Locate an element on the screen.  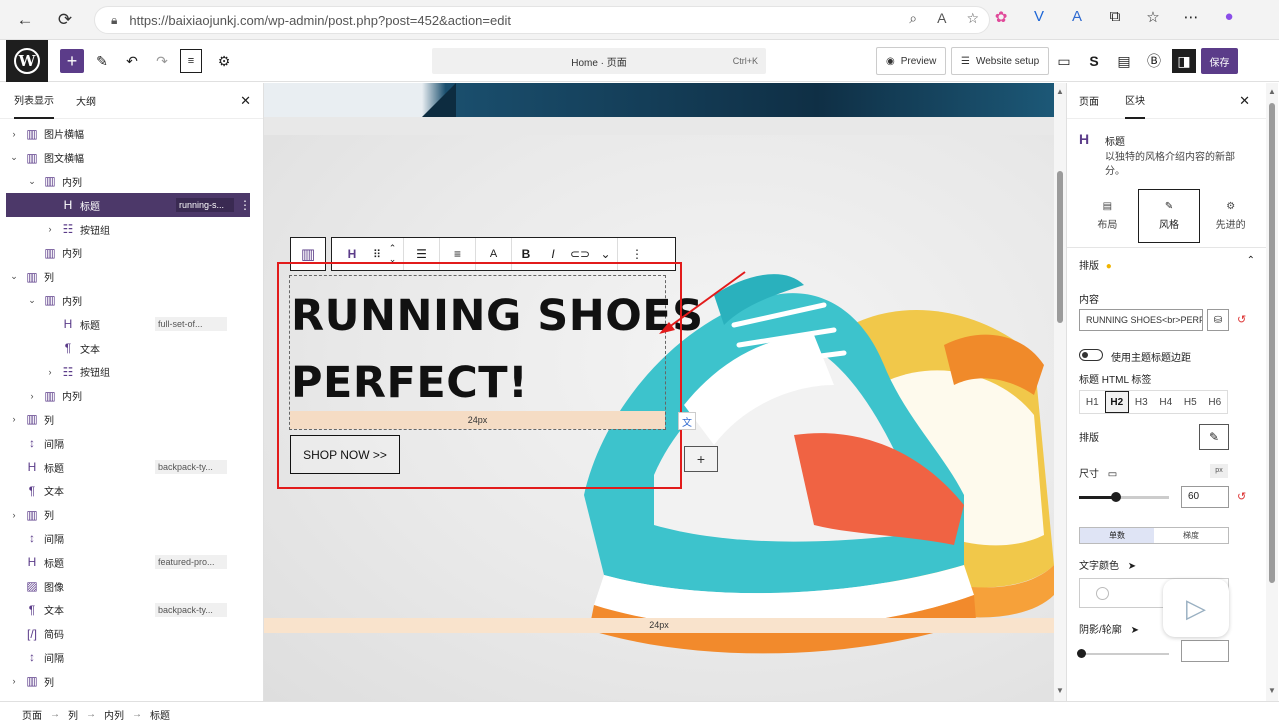
extension-translate-icon: A is located at coordinates (1077, 17).